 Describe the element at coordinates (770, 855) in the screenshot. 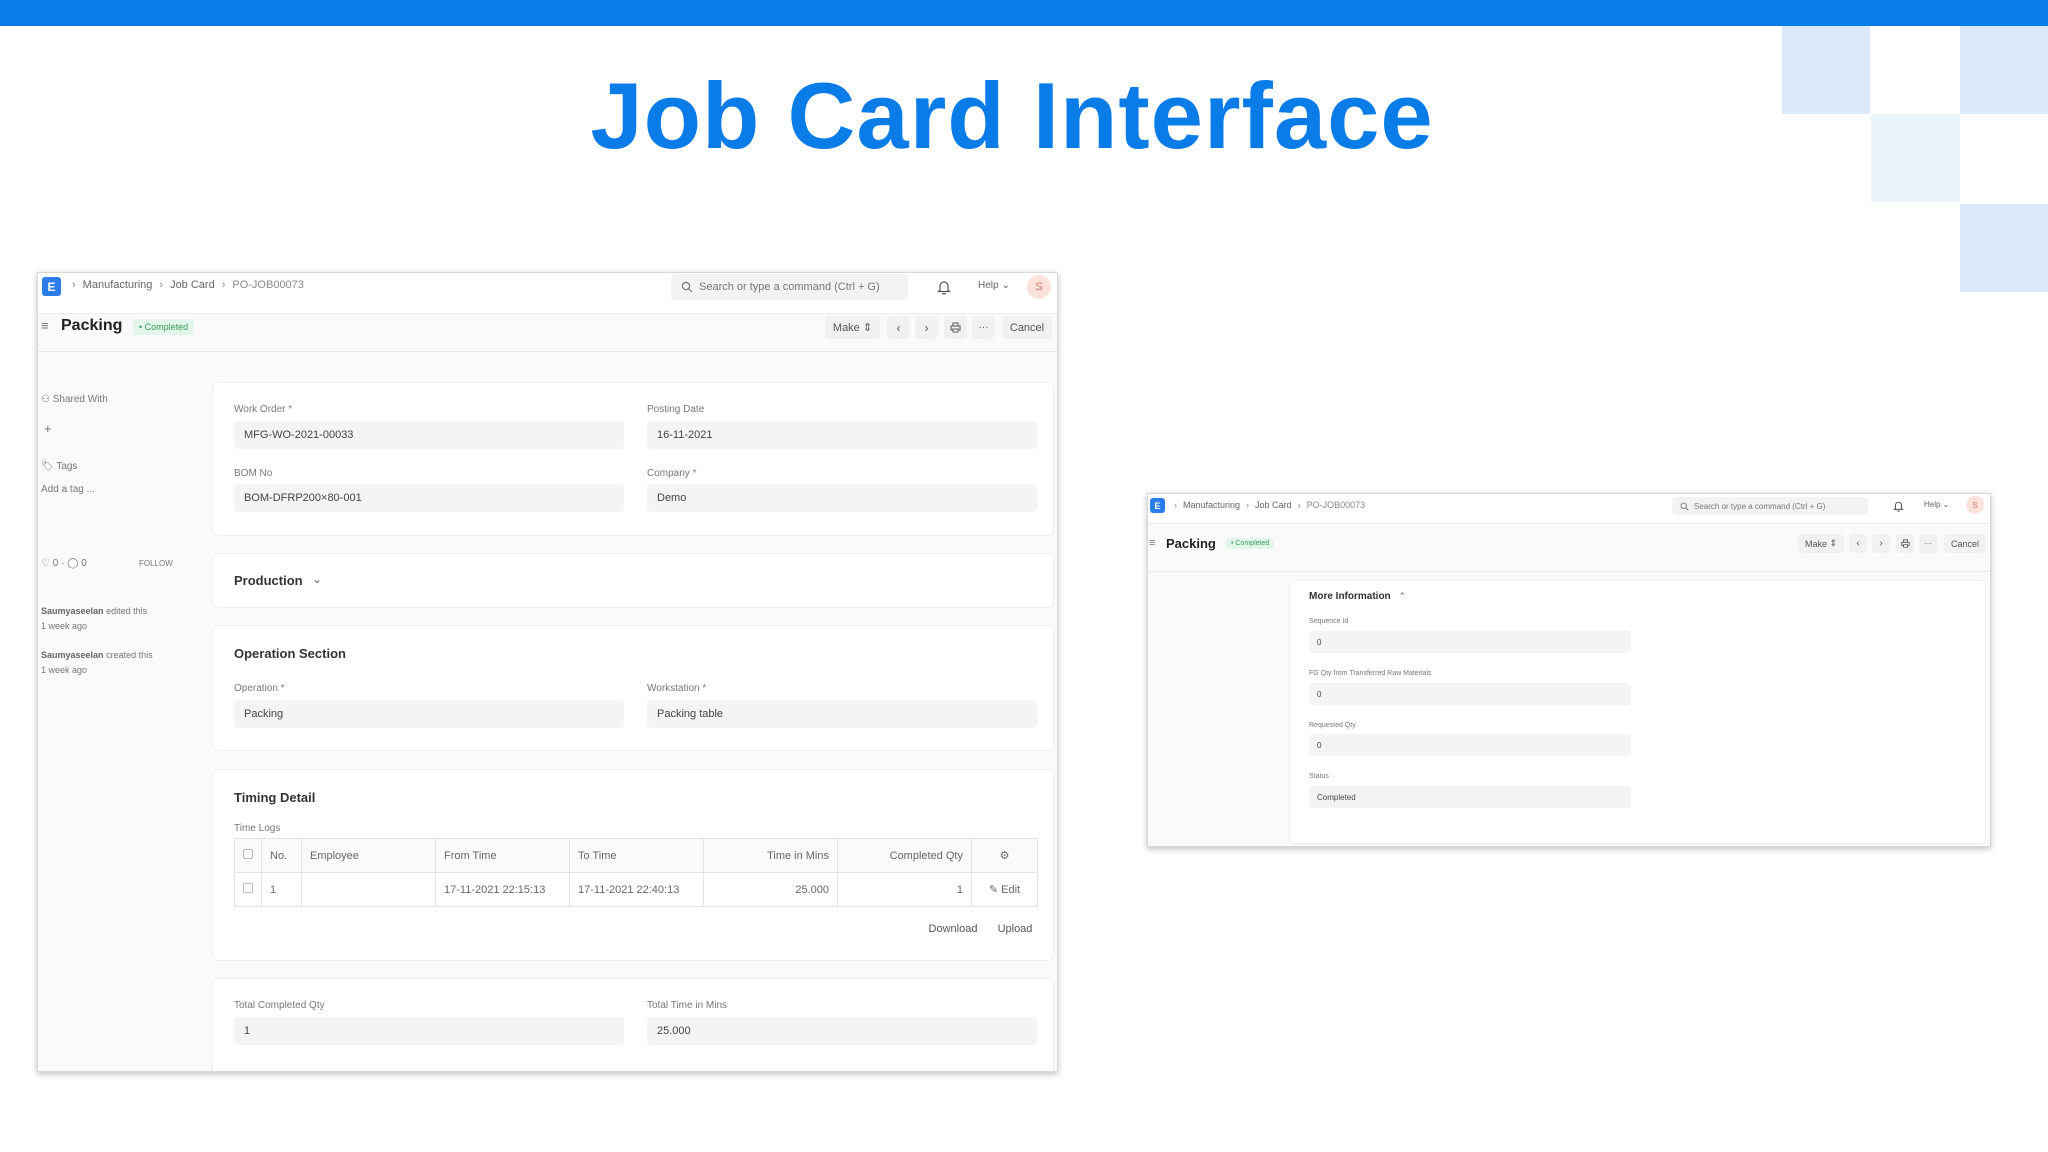

I see `col-time-in-mins: Time in Mins` at that location.